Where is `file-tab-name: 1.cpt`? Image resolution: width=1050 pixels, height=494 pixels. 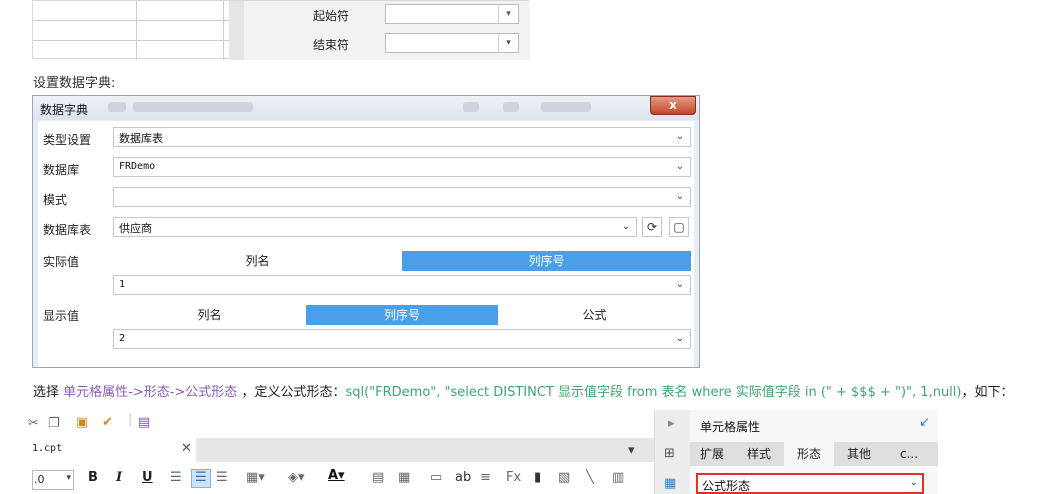
file-tab-name: 1.cpt is located at coordinates (47, 448).